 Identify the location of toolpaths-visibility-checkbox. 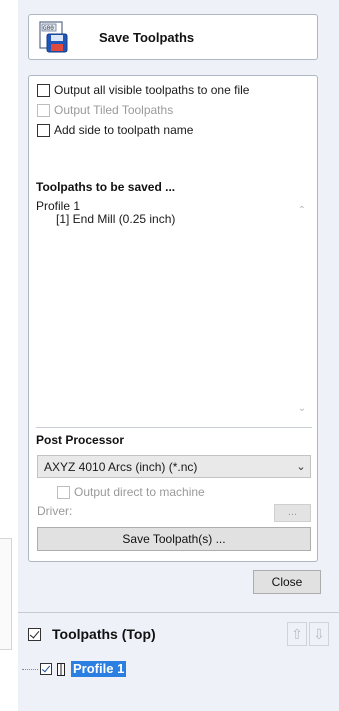
(34, 634).